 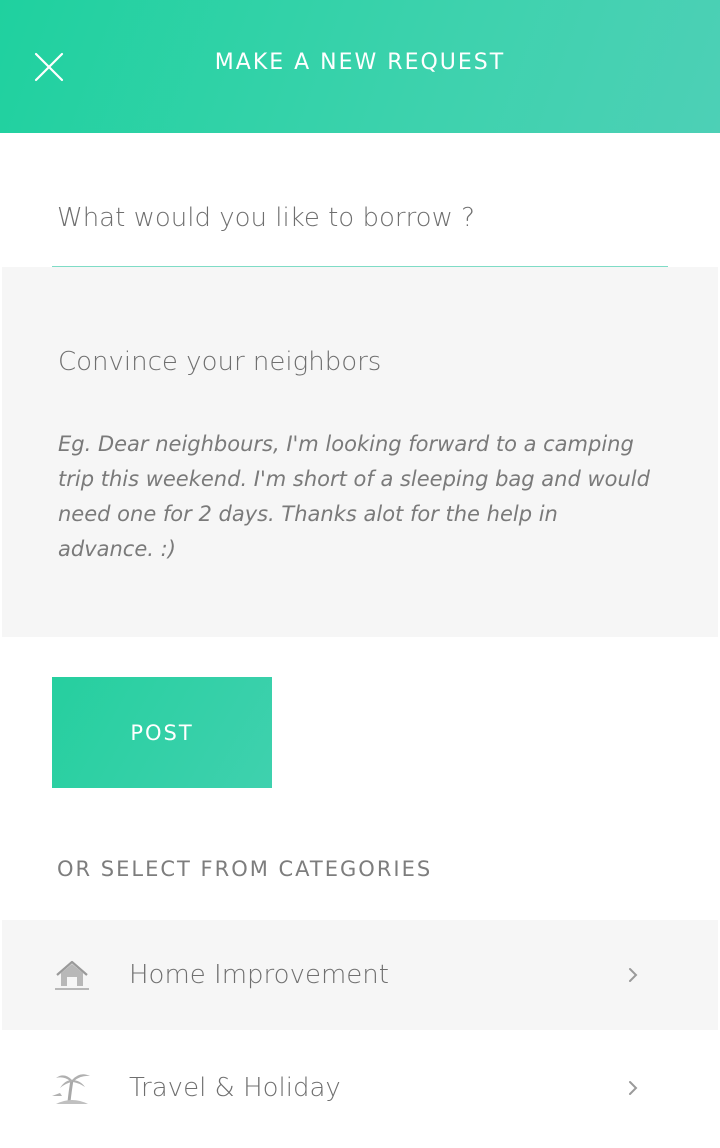 I want to click on message-title: Convince your neighbors, so click(x=220, y=362).